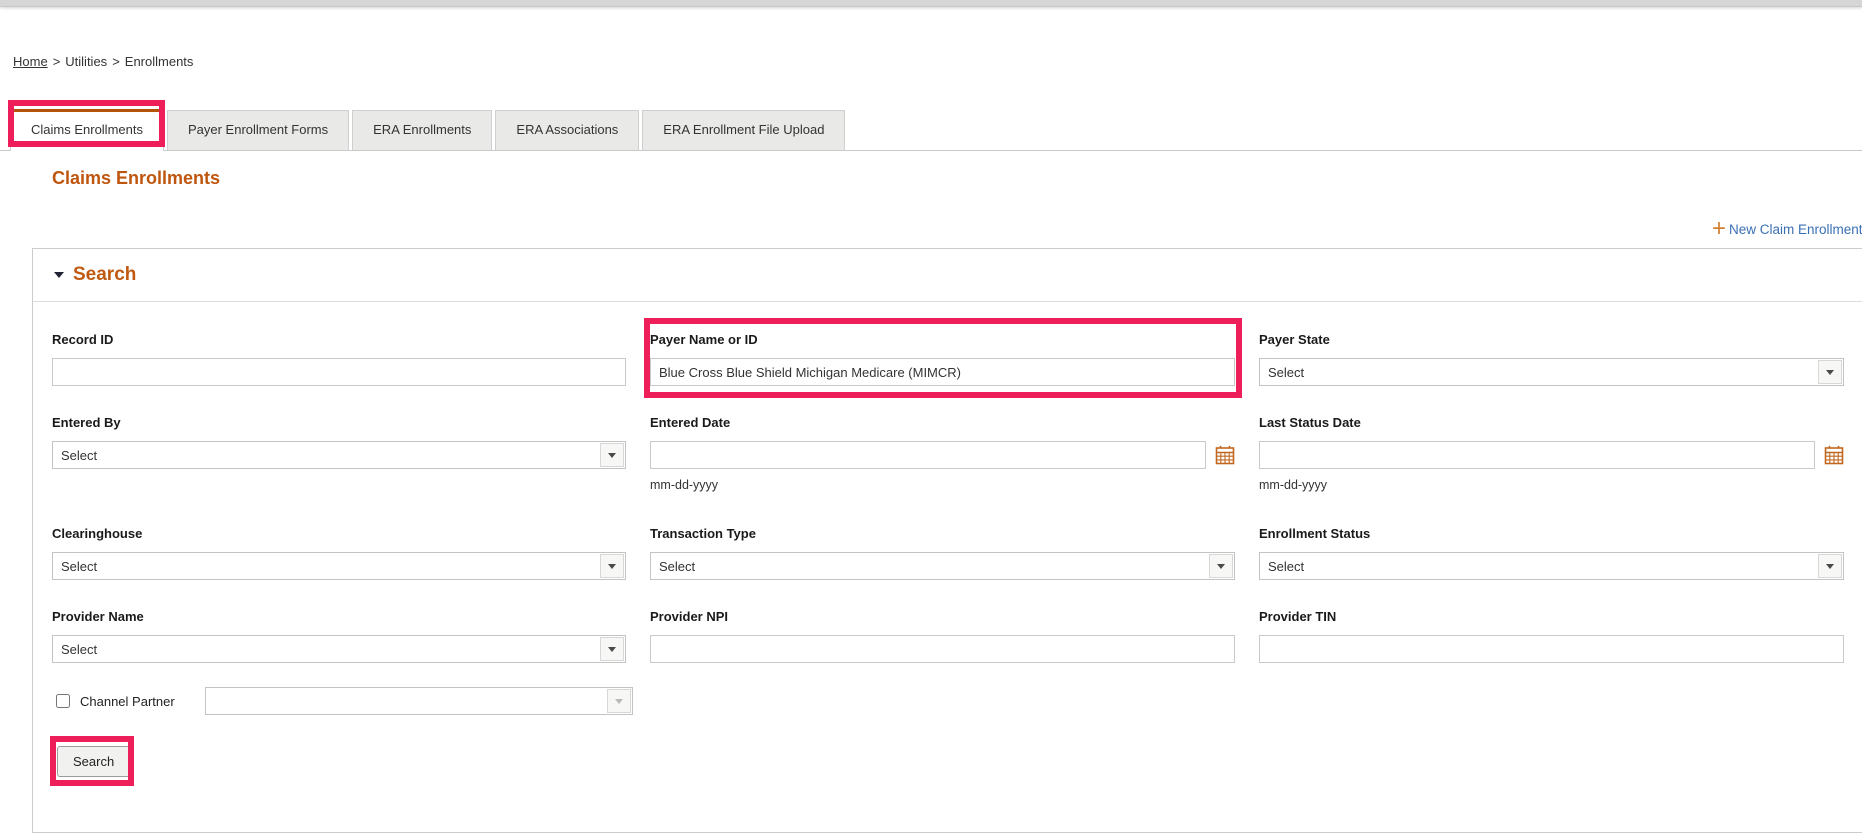  What do you see at coordinates (931, 3) in the screenshot?
I see `browser-chrome-strip` at bounding box center [931, 3].